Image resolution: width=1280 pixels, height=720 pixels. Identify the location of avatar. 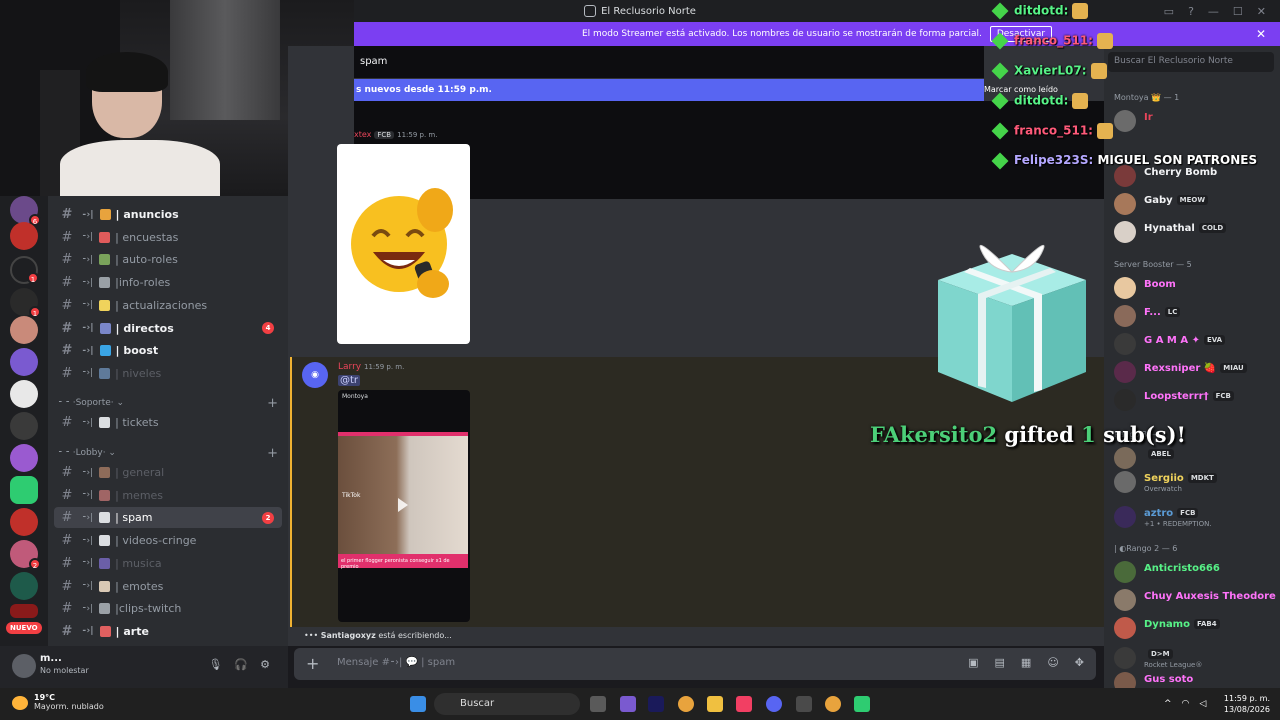
(24, 666).